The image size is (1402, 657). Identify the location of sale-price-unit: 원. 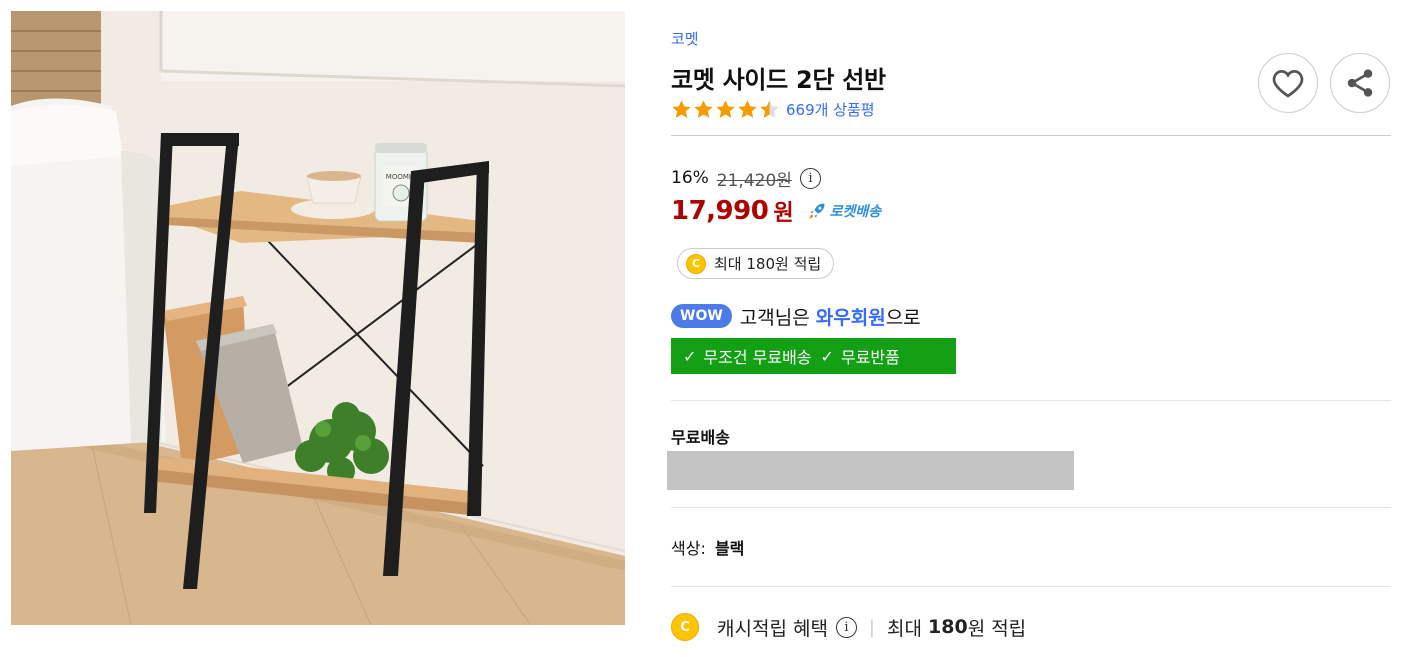
(783, 213).